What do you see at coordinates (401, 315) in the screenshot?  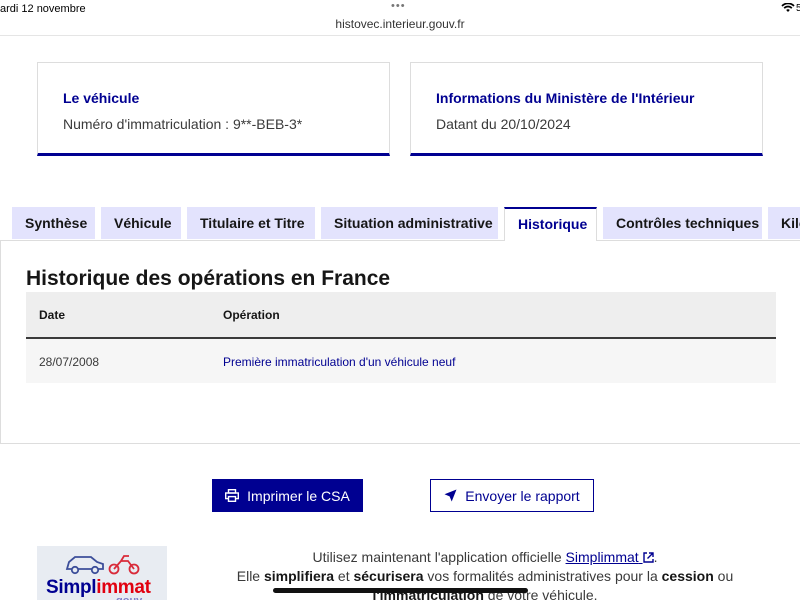 I see `table-header: Date Opération` at bounding box center [401, 315].